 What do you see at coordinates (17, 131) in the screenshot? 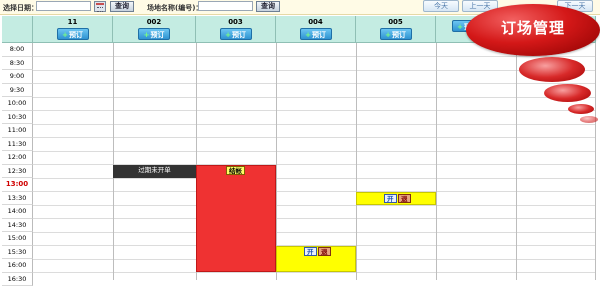
I see `time-label: 11:00` at bounding box center [17, 131].